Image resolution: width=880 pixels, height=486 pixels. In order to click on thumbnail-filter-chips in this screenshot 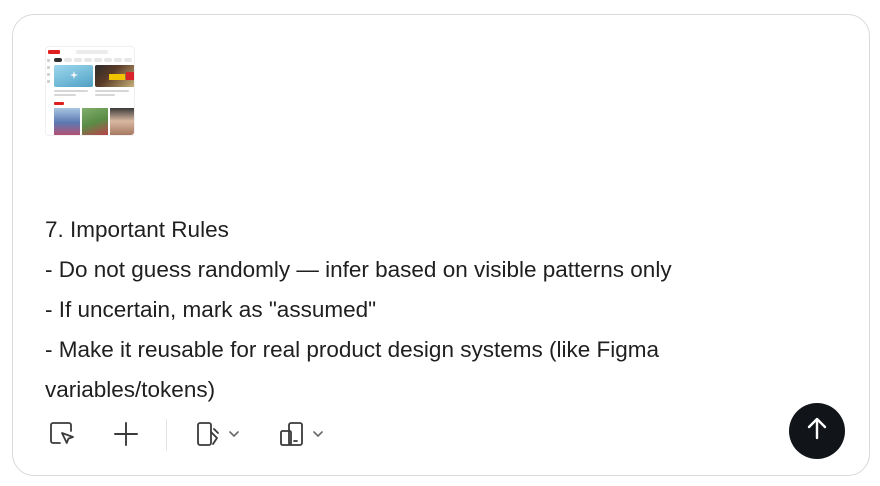, I will do `click(94, 60)`.